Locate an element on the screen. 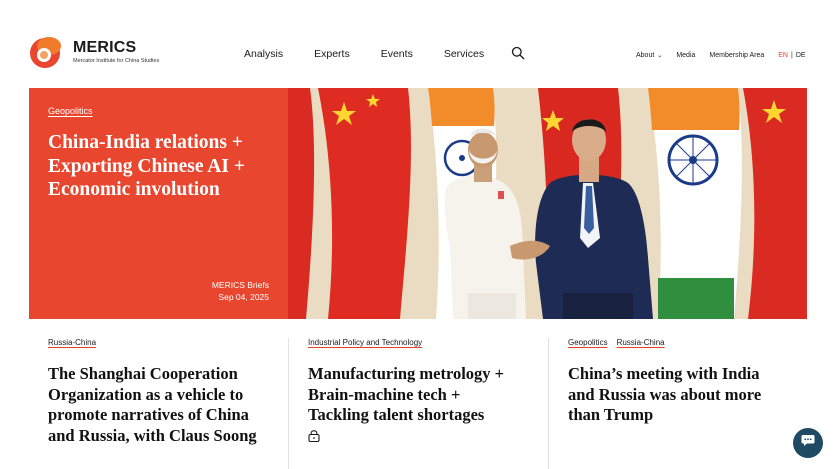  language-de: DE is located at coordinates (801, 55).